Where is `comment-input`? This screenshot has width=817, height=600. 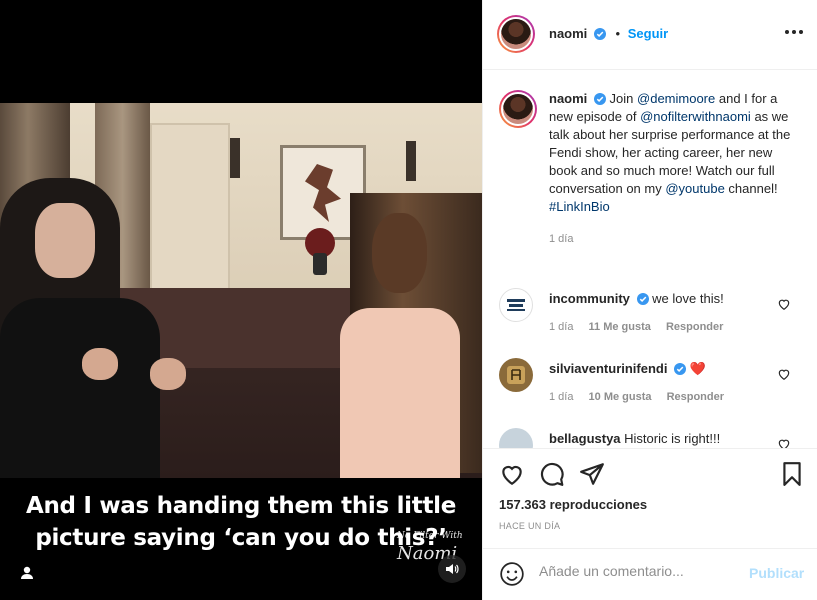 comment-input is located at coordinates (639, 571).